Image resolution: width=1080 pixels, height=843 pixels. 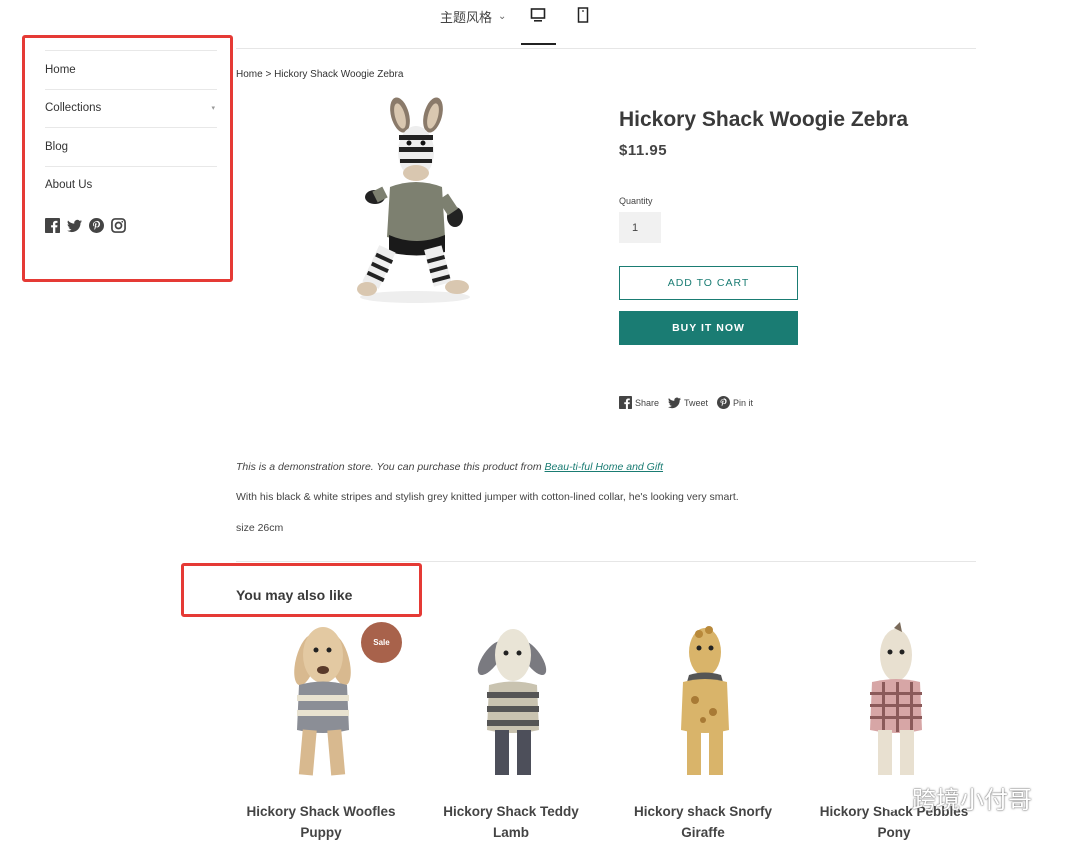 What do you see at coordinates (131, 146) in the screenshot?
I see `sidebar-item-blog: Blog` at bounding box center [131, 146].